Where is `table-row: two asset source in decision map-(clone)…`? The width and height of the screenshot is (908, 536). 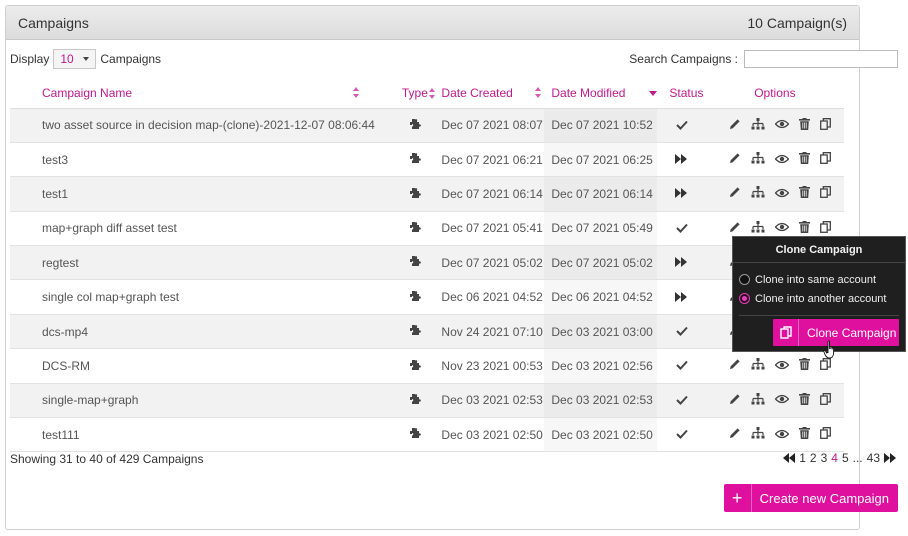 table-row: two asset source in decision map-(clone)… is located at coordinates (427, 125).